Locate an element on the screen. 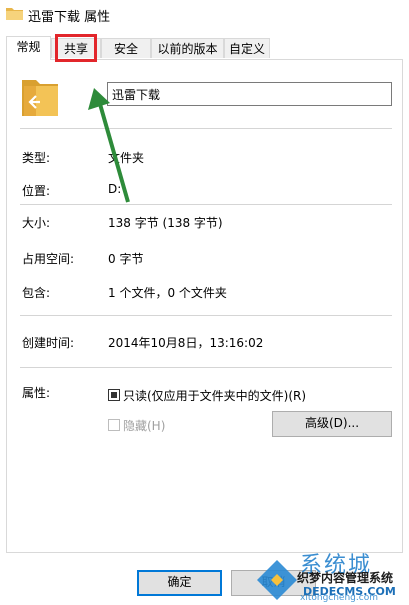 This screenshot has height=605, width=409. created-label: 创建时间: is located at coordinates (48, 343).